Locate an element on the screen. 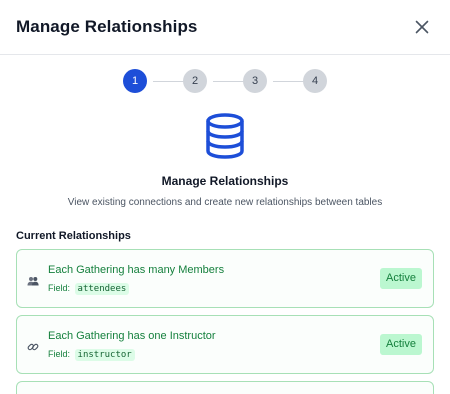  field-row: Field: instructor is located at coordinates (91, 355).